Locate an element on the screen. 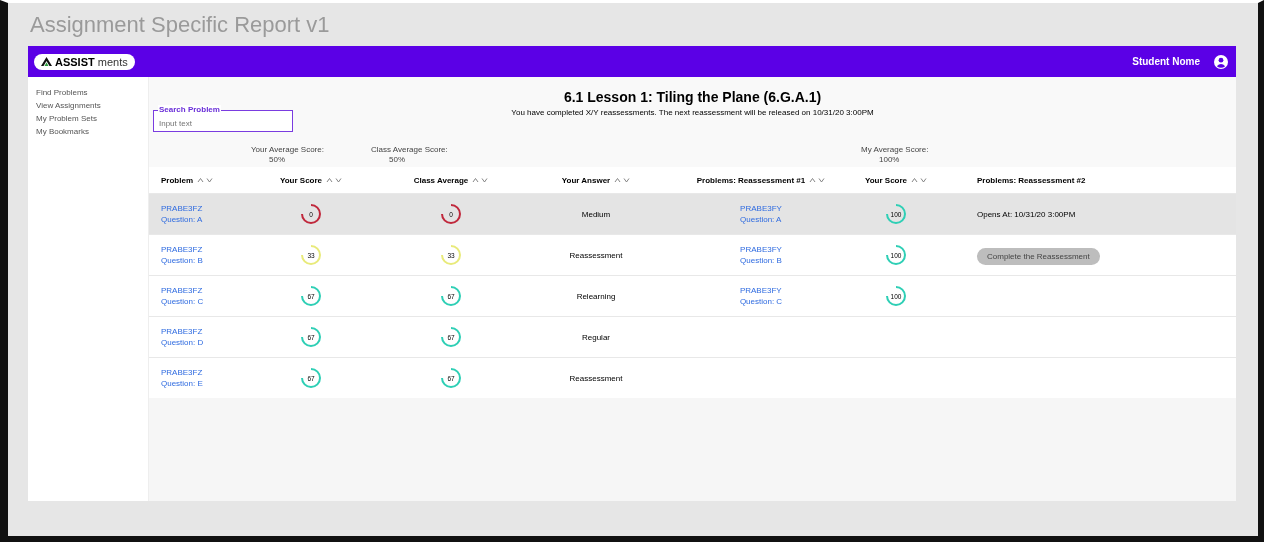 Image resolution: width=1264 pixels, height=542 pixels. column-header: Problem is located at coordinates (206, 180).